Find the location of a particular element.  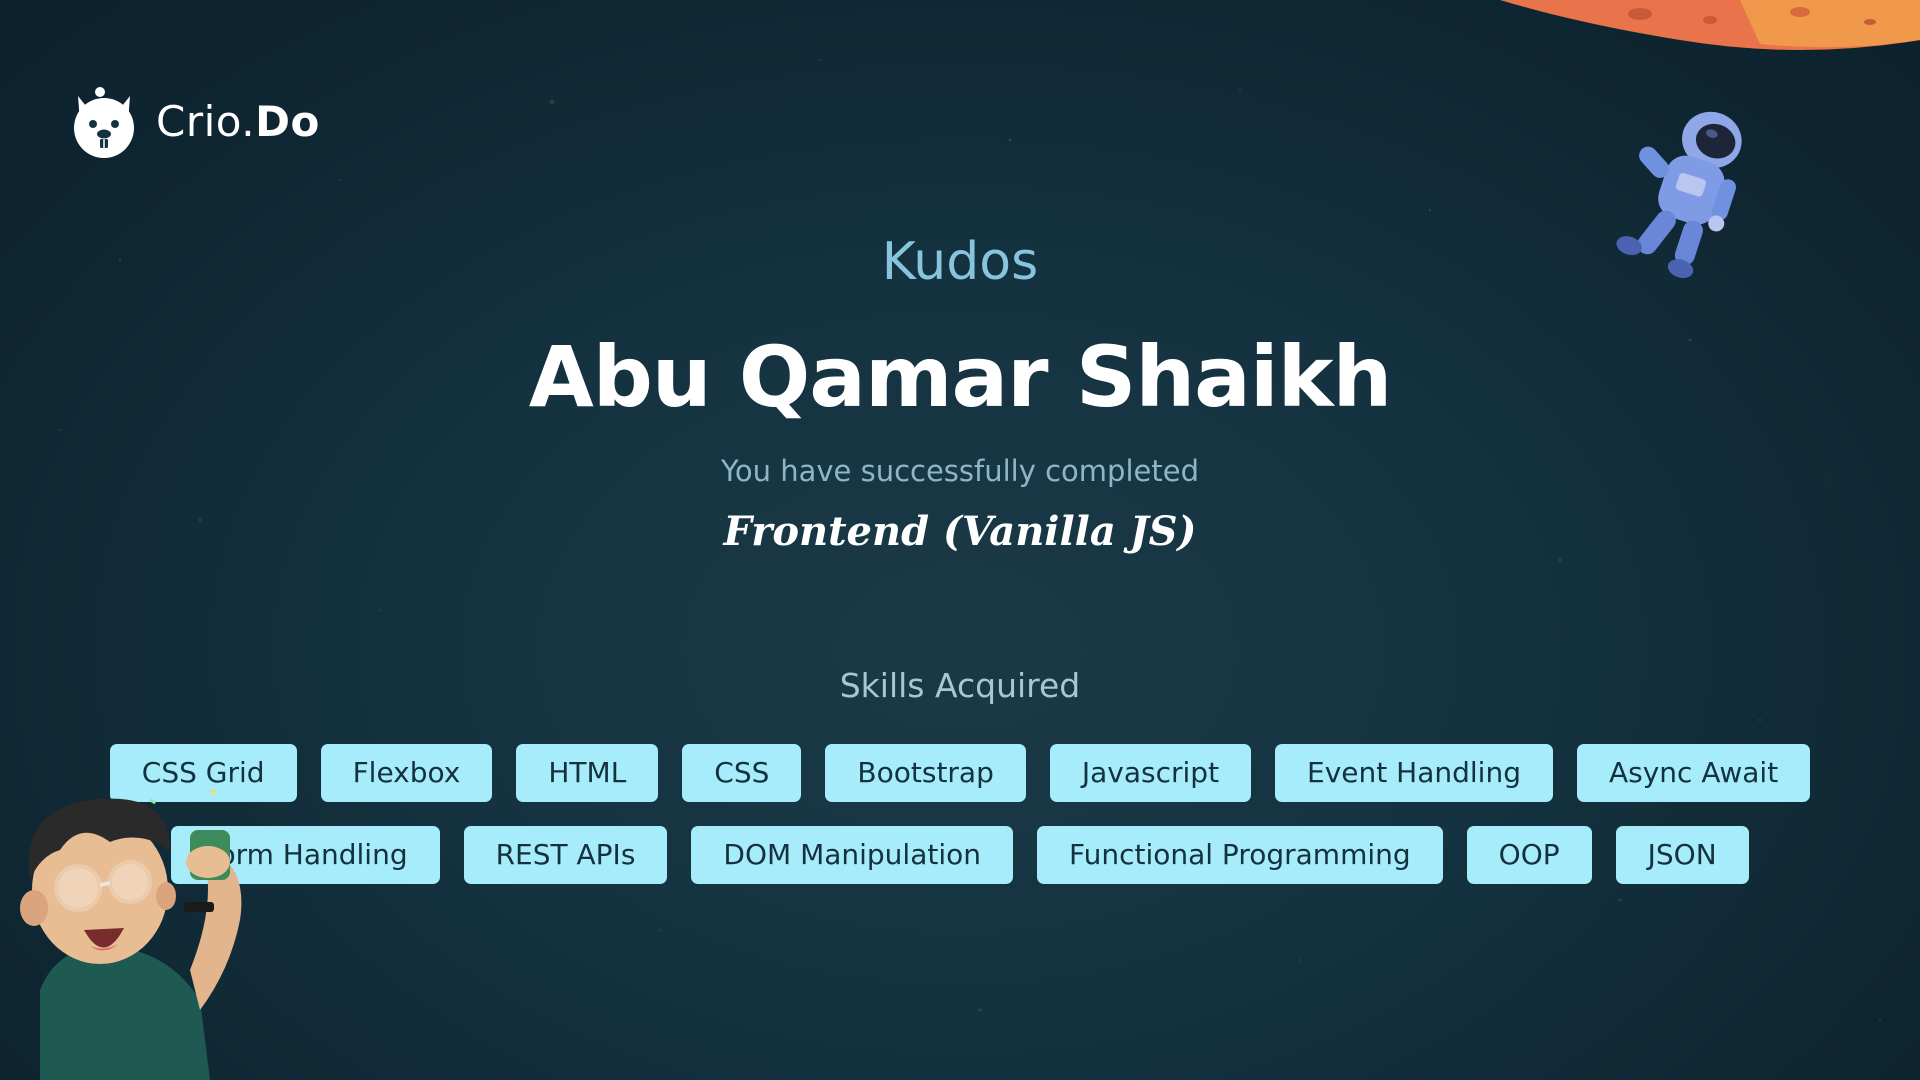

celebrating-character-illustration is located at coordinates (131, 934).